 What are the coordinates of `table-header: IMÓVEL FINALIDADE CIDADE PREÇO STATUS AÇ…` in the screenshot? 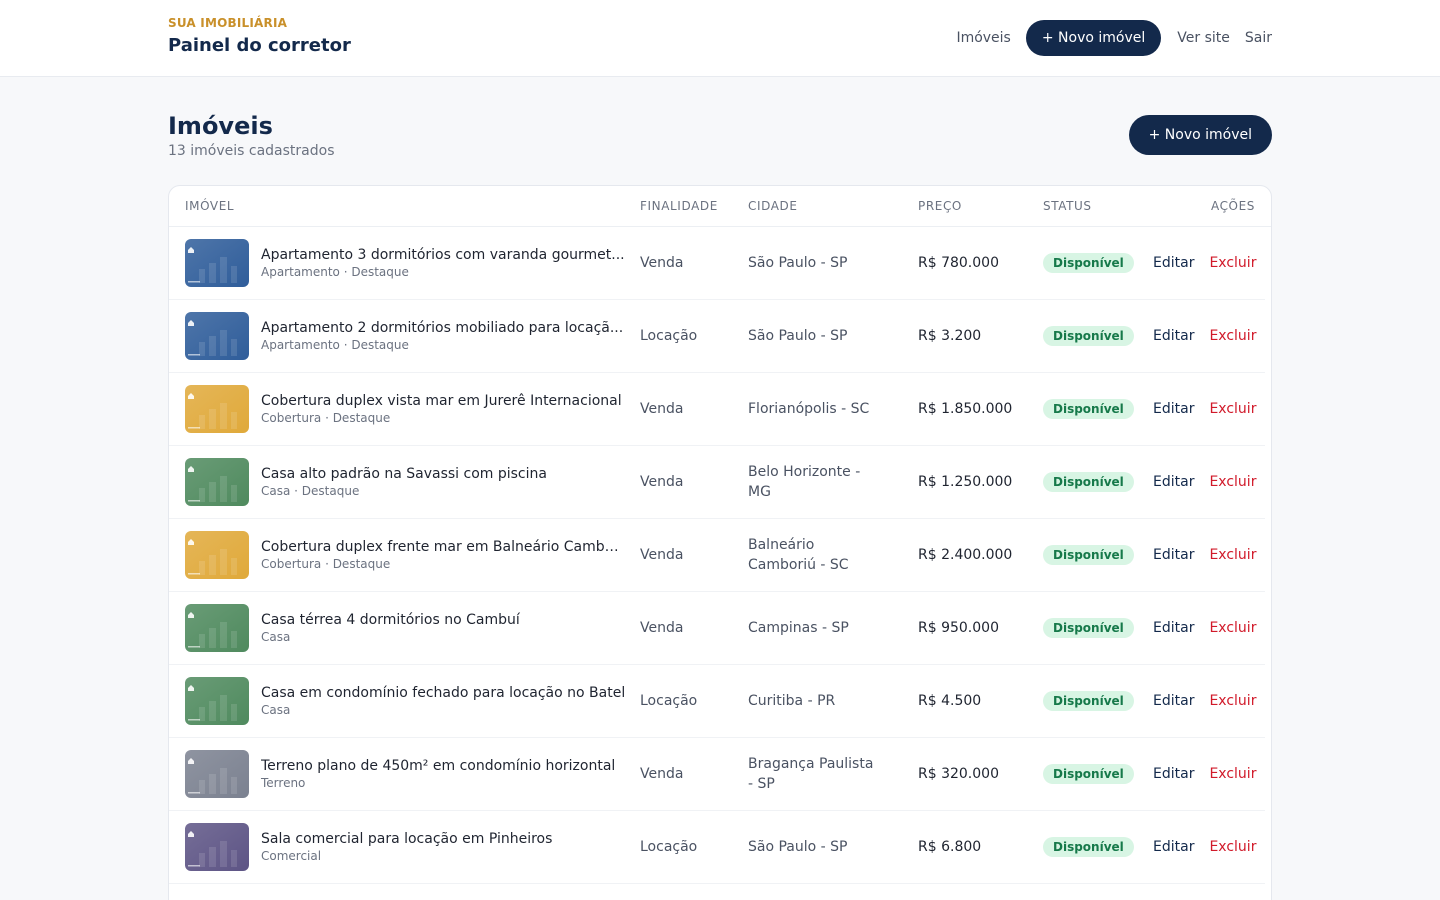 It's located at (720, 206).